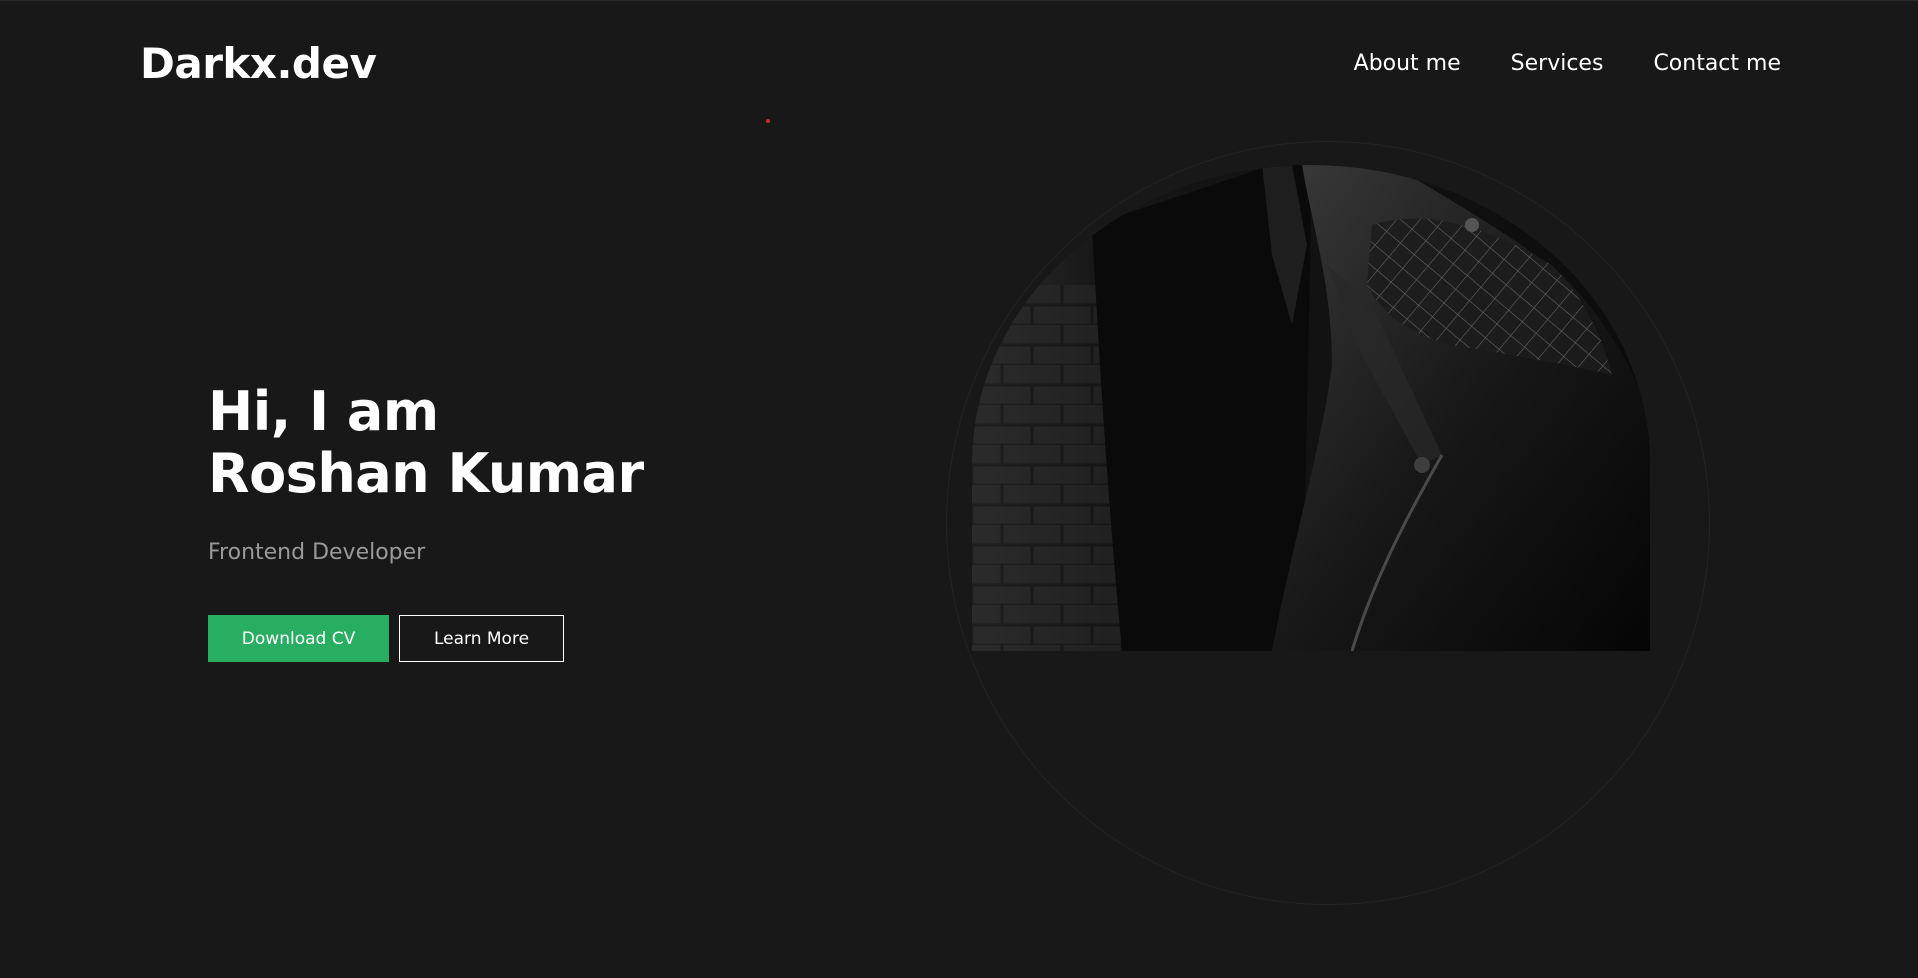  I want to click on hero-greeting: Hi, I am, so click(323, 411).